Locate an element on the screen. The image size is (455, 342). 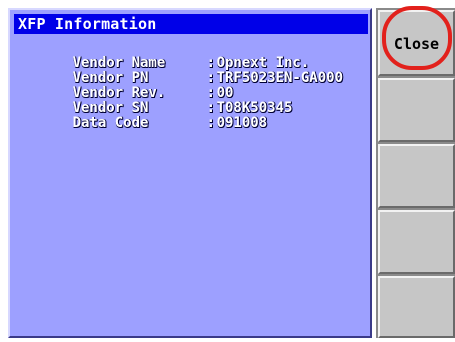
close-button: Close is located at coordinates (416, 43).